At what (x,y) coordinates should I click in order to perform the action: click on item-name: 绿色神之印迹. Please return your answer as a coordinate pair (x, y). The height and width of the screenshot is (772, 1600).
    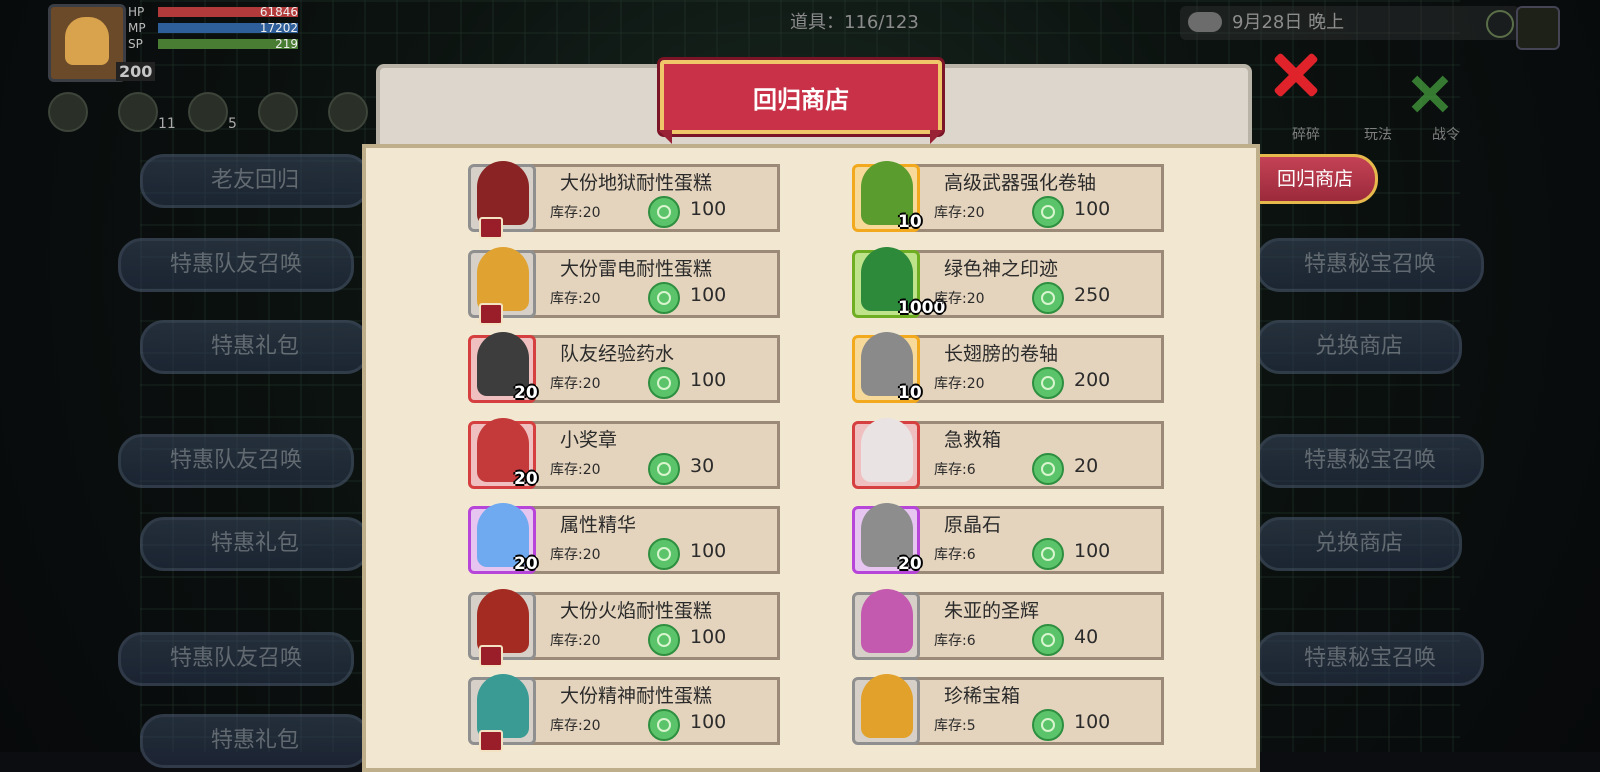
    Looking at the image, I should click on (1001, 268).